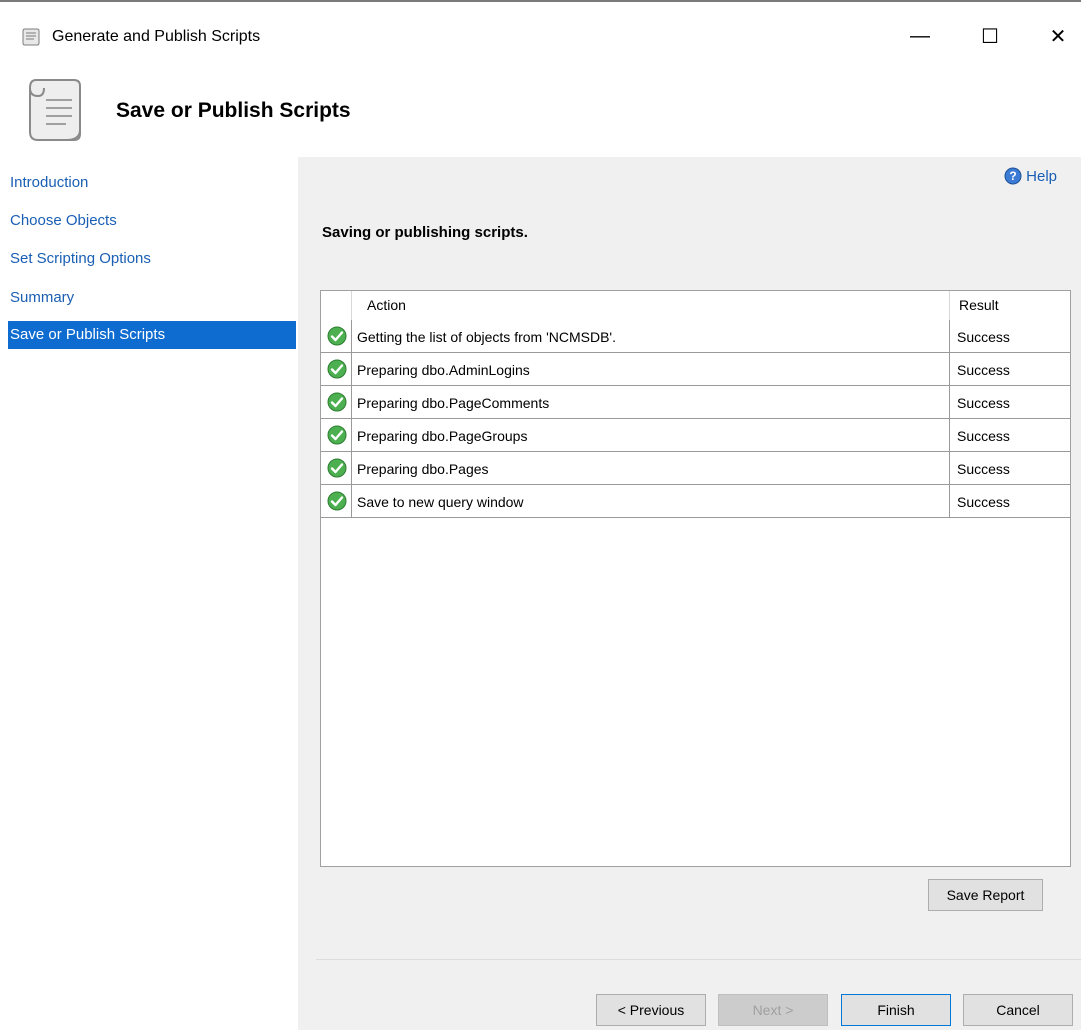 The height and width of the screenshot is (1030, 1081). What do you see at coordinates (698, 959) in the screenshot?
I see `footer-divider` at bounding box center [698, 959].